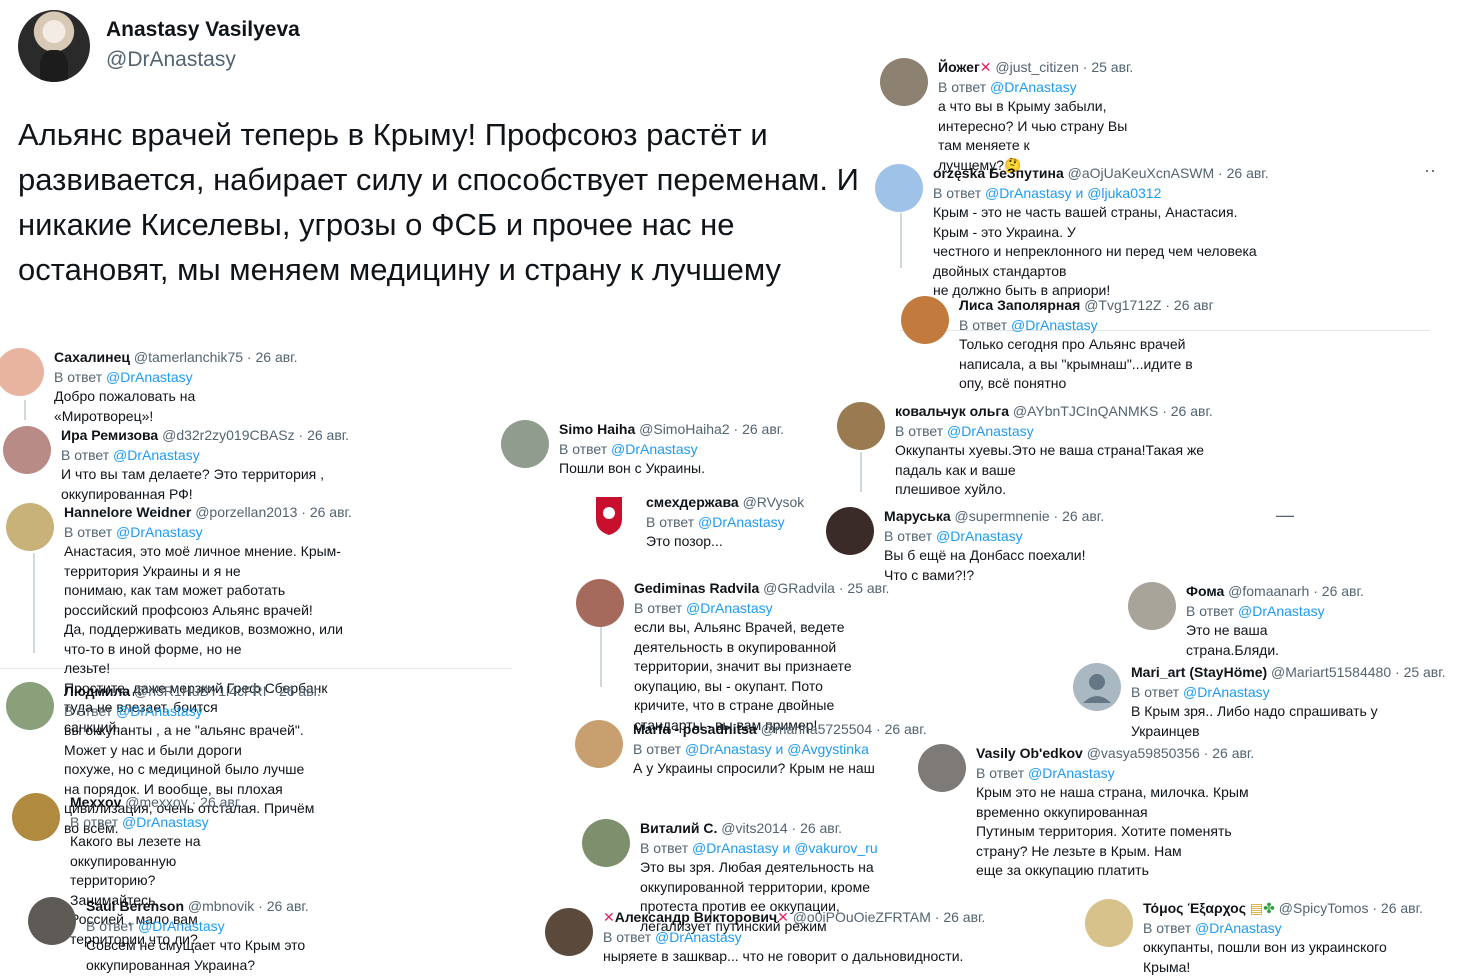 Image resolution: width=1484 pixels, height=977 pixels. I want to click on more-icon: ··, so click(1430, 170).